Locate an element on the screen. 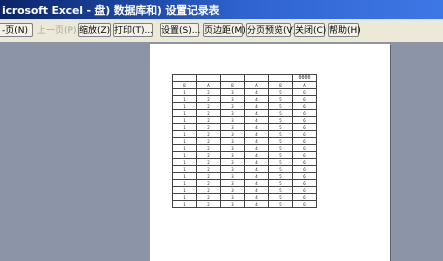 This screenshot has height=261, width=443. previous-page-button: 上一页(P) is located at coordinates (56, 30).